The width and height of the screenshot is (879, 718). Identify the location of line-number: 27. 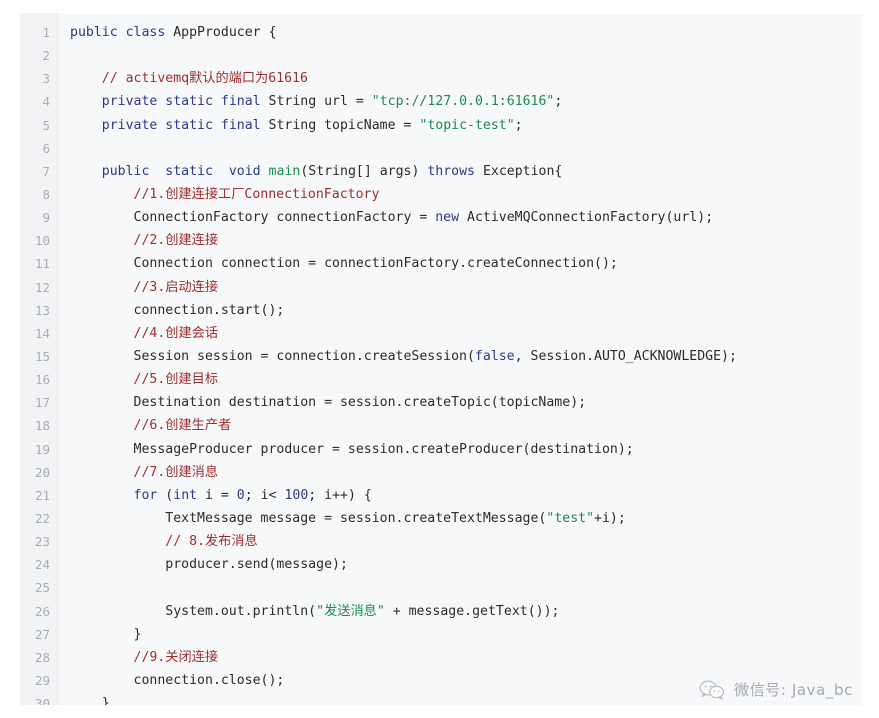
(42, 634).